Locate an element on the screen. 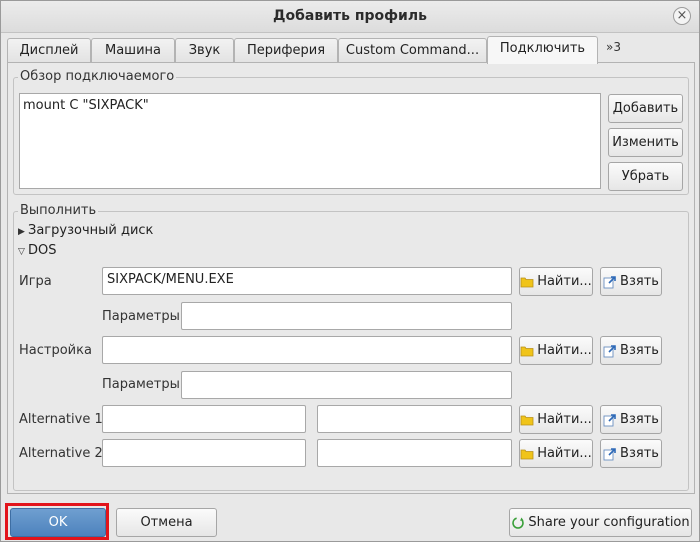 The width and height of the screenshot is (700, 542). mount-overview-title: Обзор подключаемого is located at coordinates (97, 76).